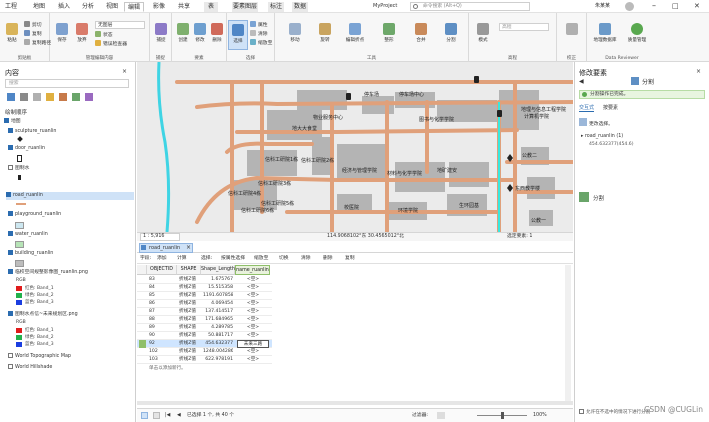  Describe the element at coordinates (120, 25) in the screenshot. I see `layer-dropdown: 无图层` at that location.